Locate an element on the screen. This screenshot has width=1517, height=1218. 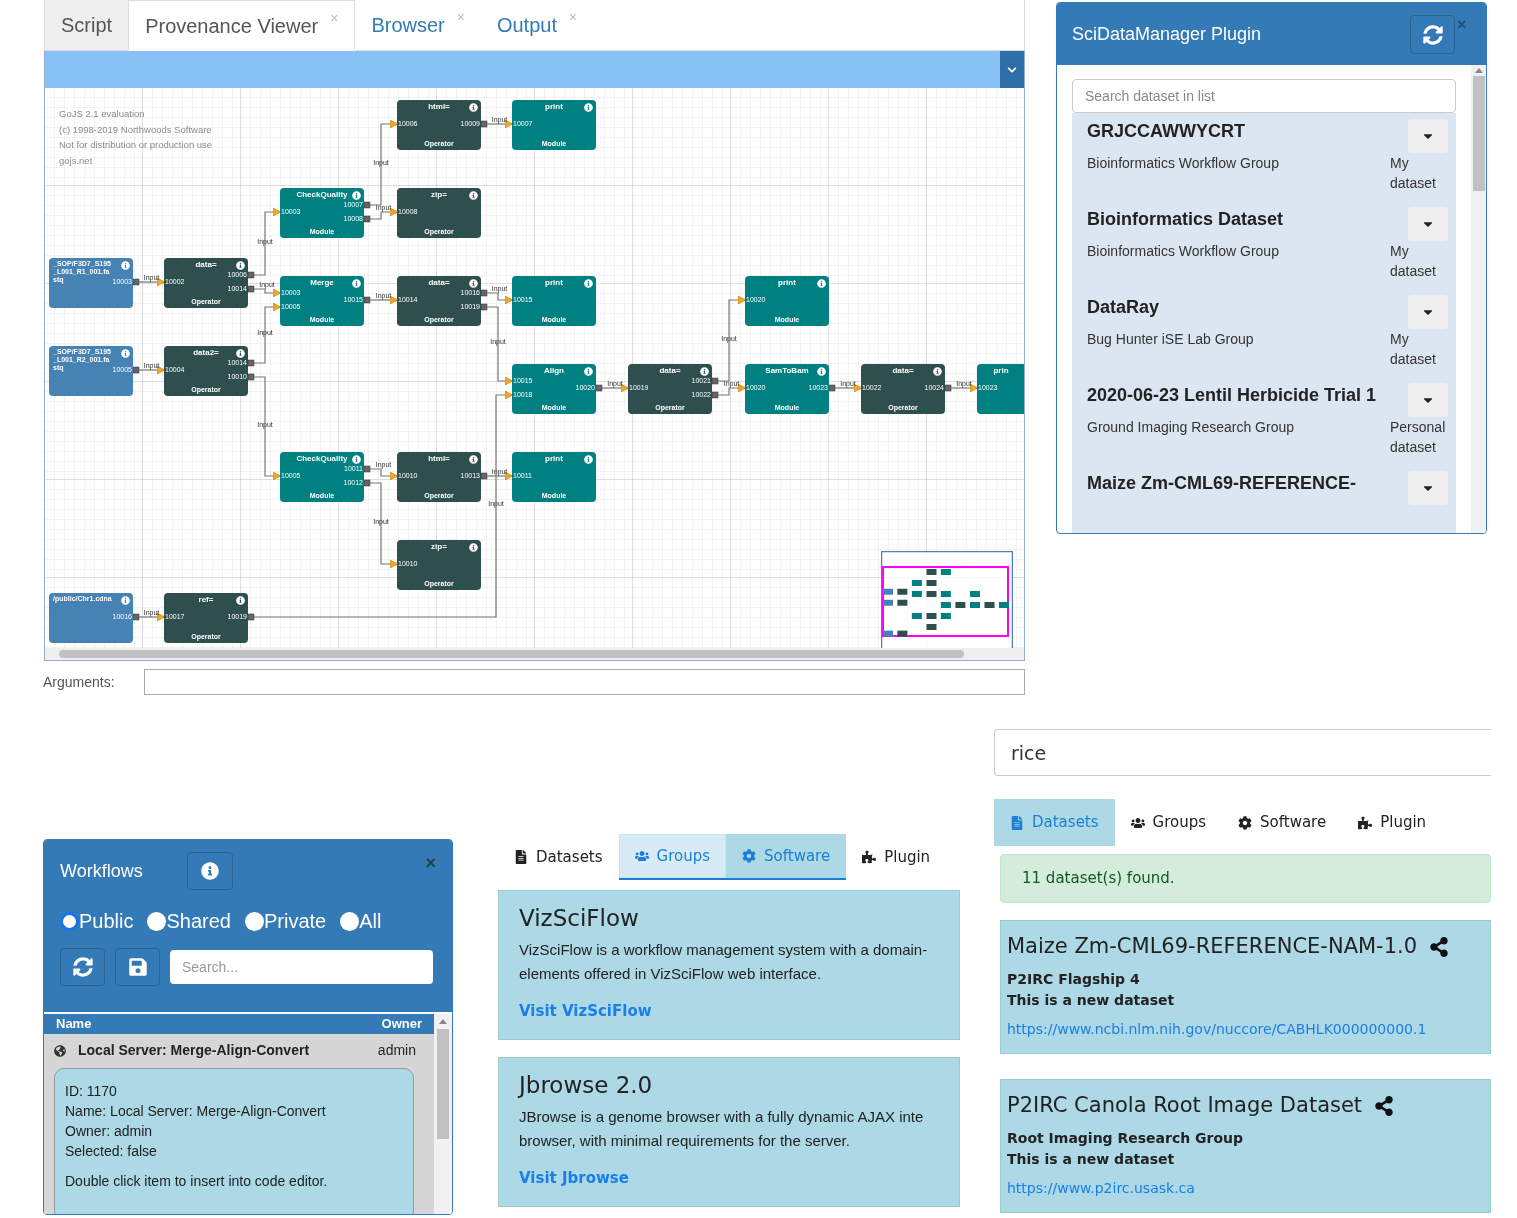
editor-tab: Script is located at coordinates (87, 25).